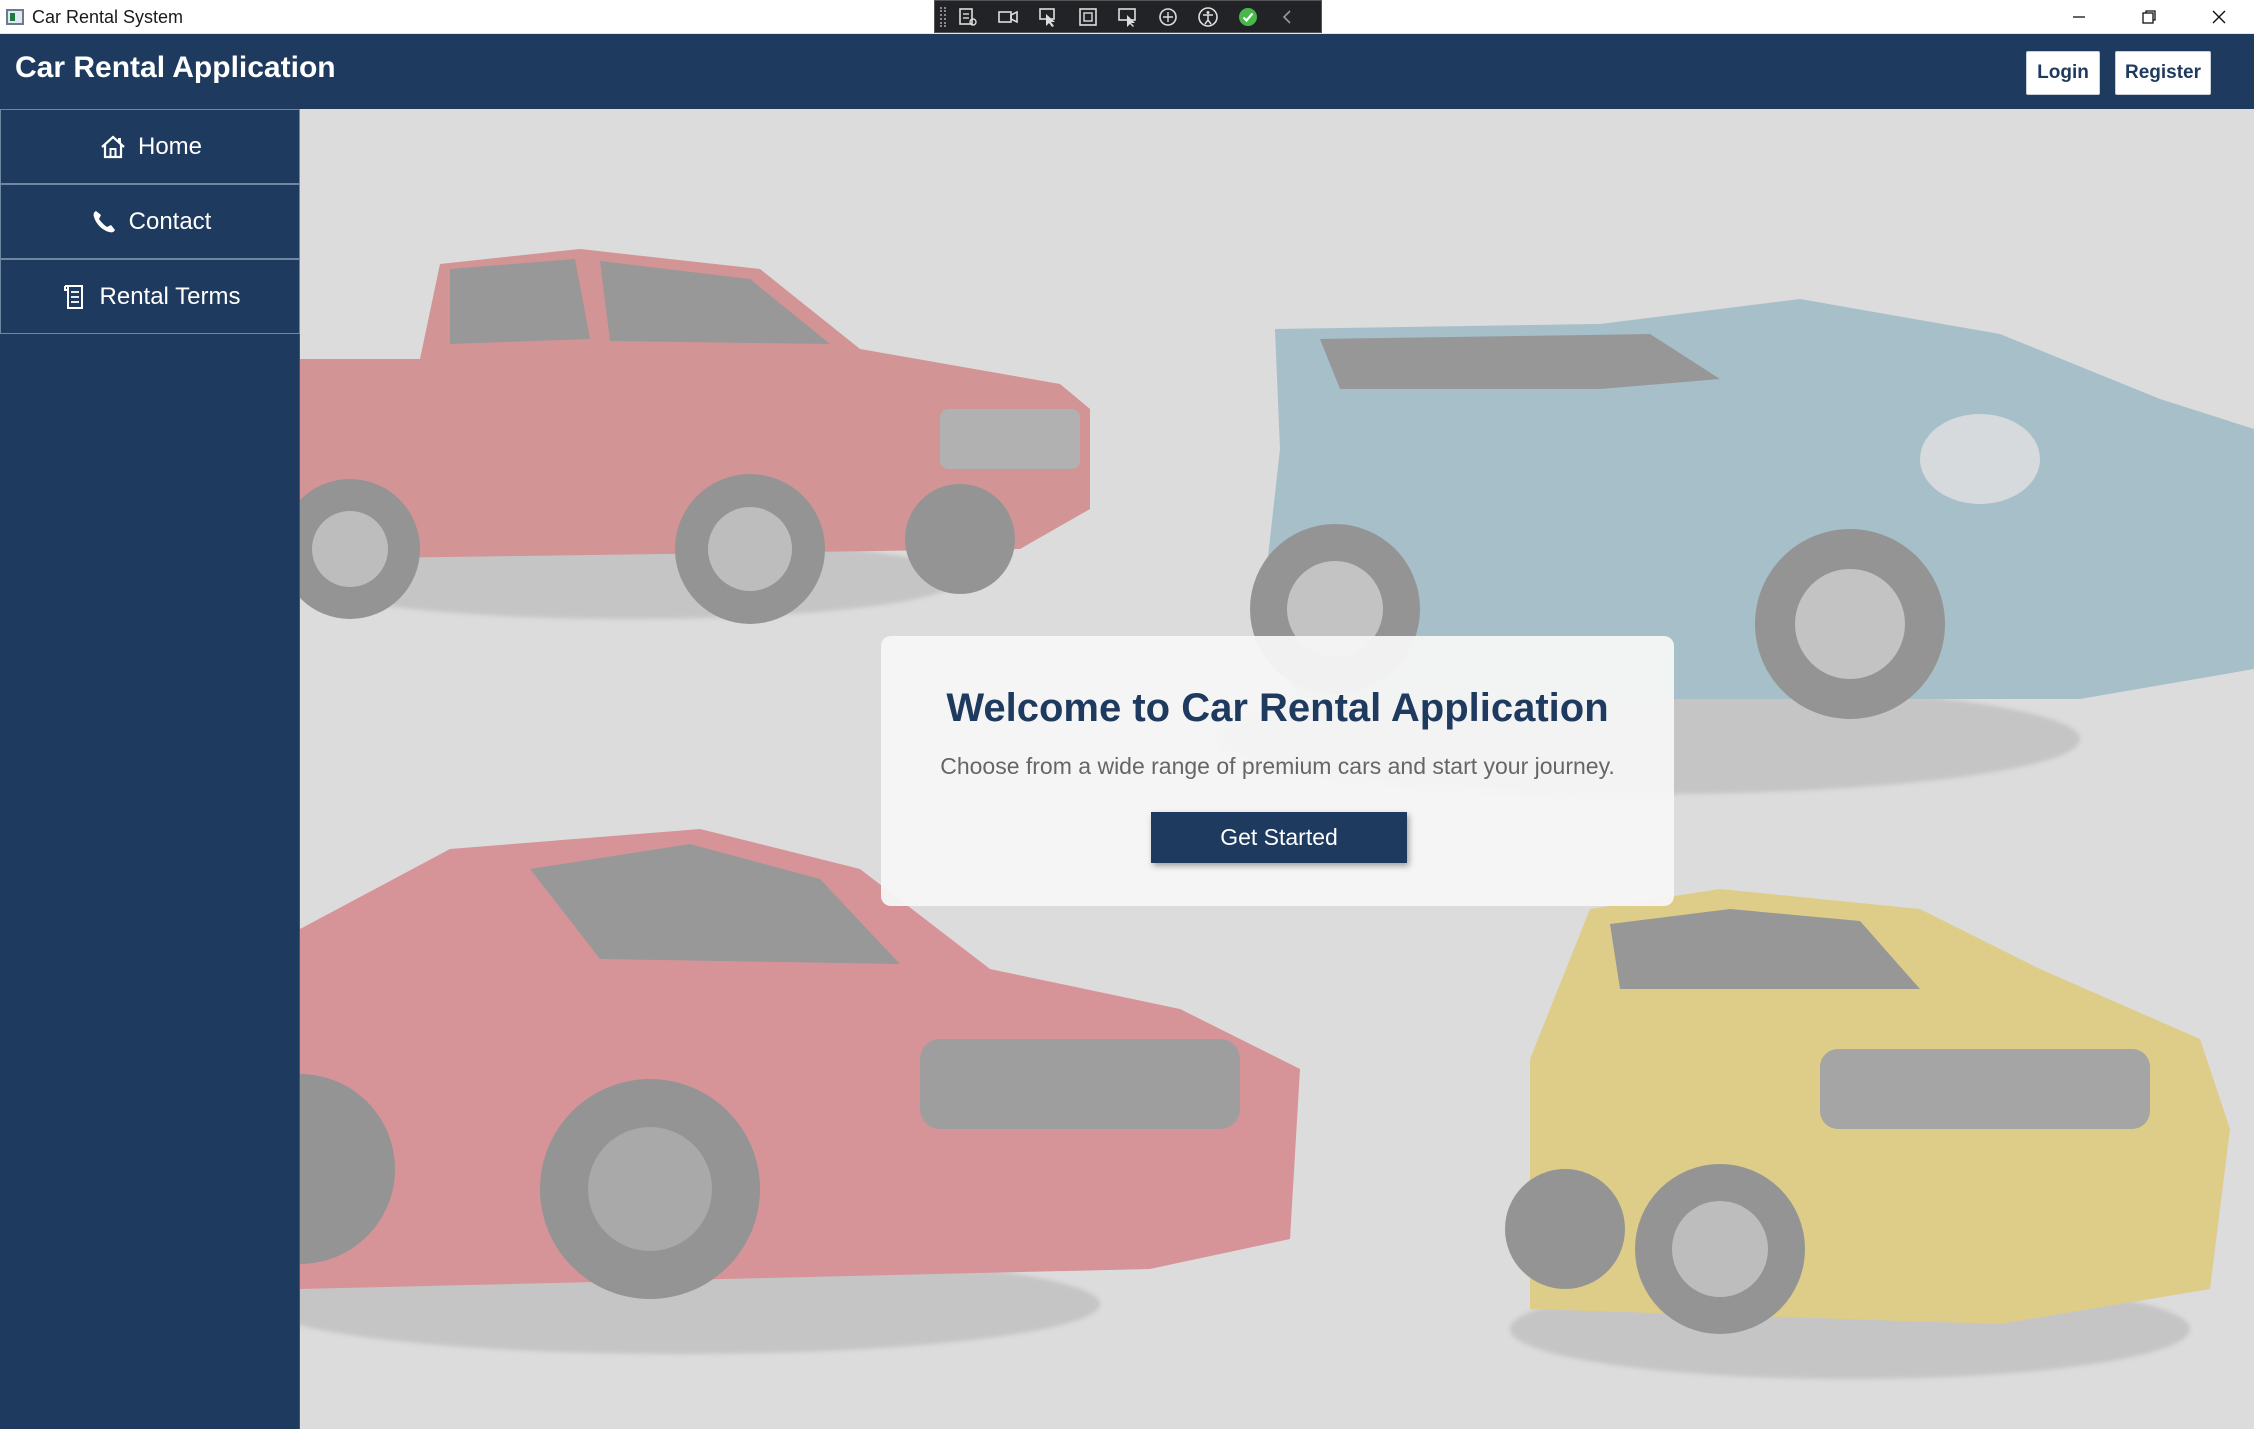 The width and height of the screenshot is (2254, 1429). I want to click on triber-car-image, so click(1867, 1134).